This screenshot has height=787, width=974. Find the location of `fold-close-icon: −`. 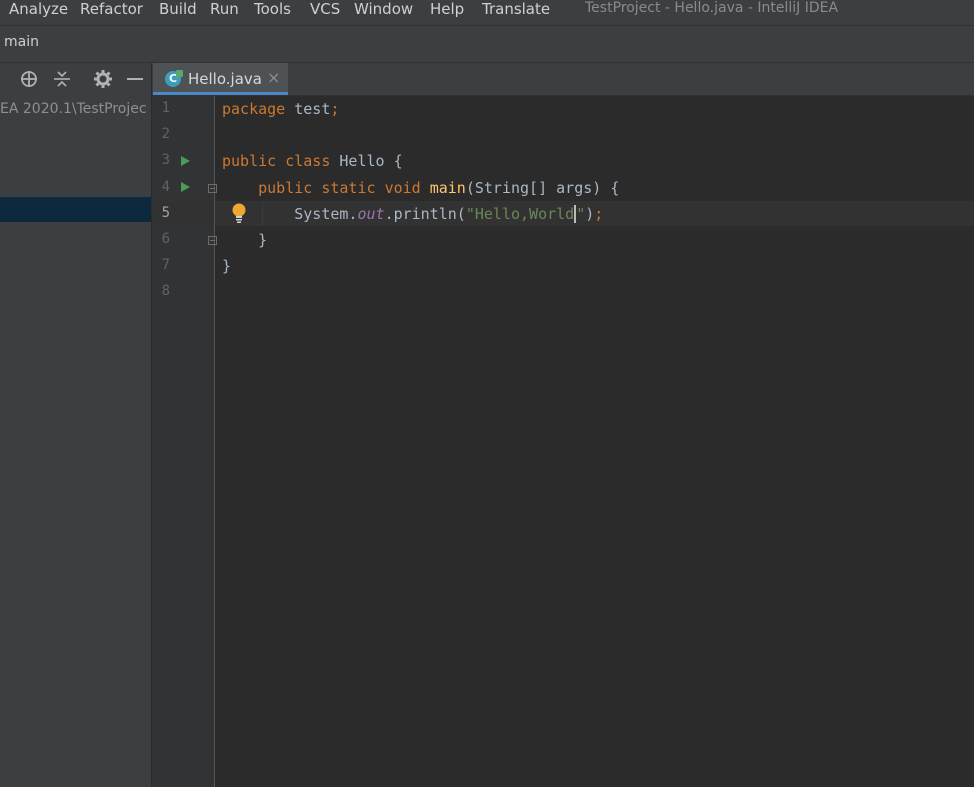

fold-close-icon: − is located at coordinates (212, 240).